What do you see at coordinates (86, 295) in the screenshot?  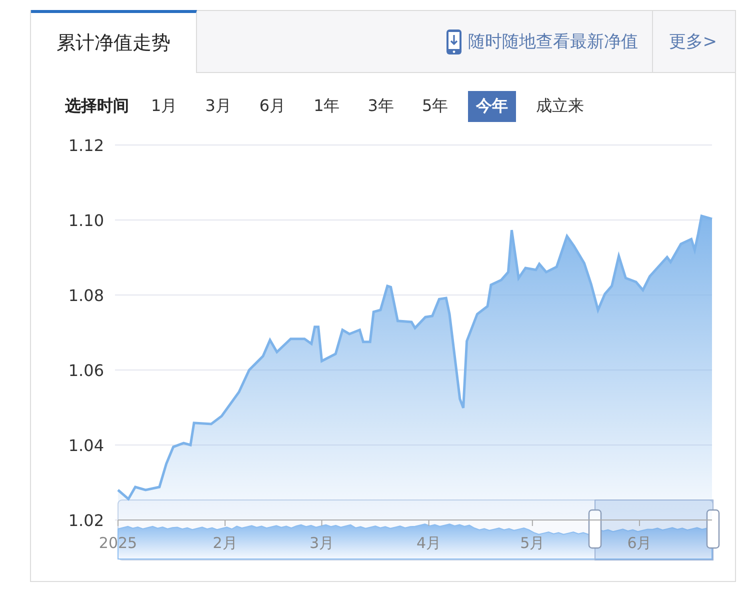 I see `axis-label: 1.08` at bounding box center [86, 295].